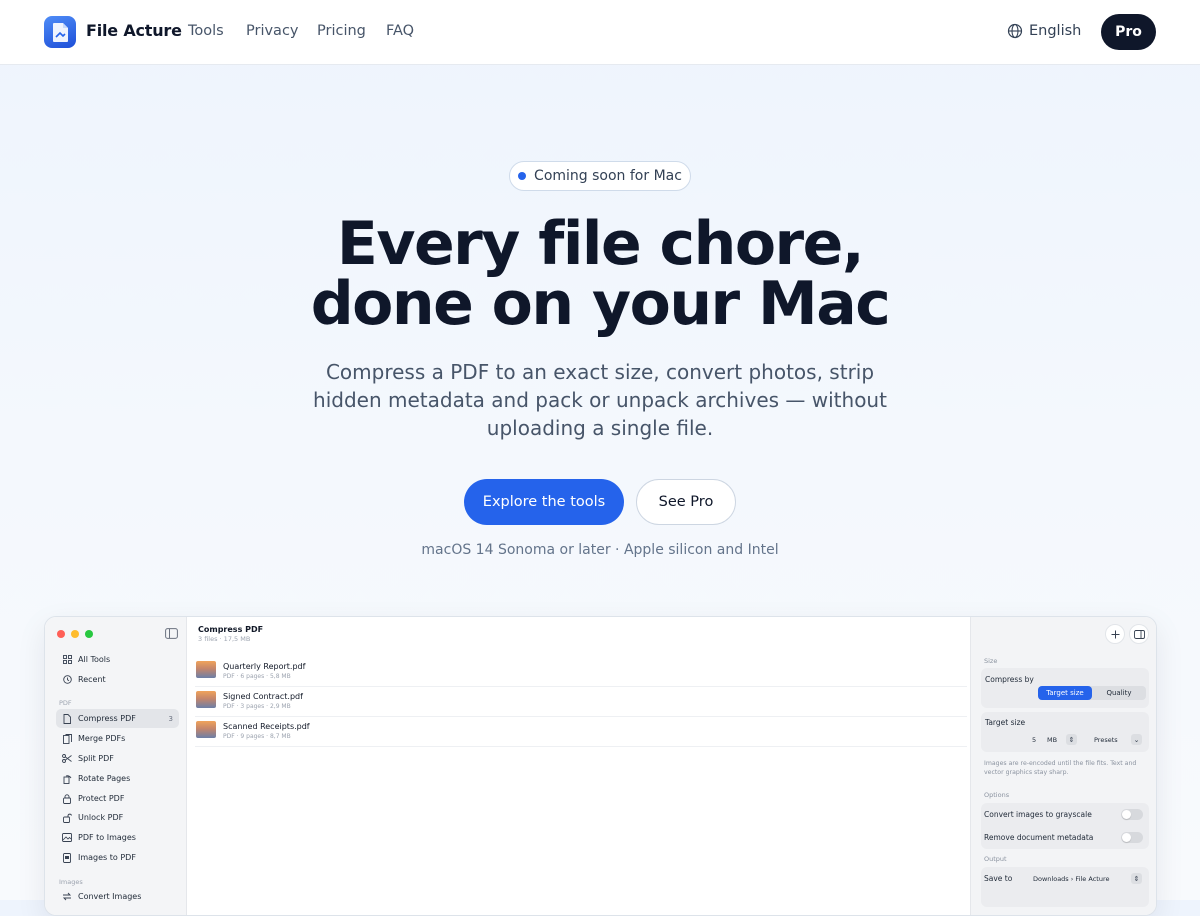  I want to click on chevron-down-icon: ⌄, so click(1136, 739).